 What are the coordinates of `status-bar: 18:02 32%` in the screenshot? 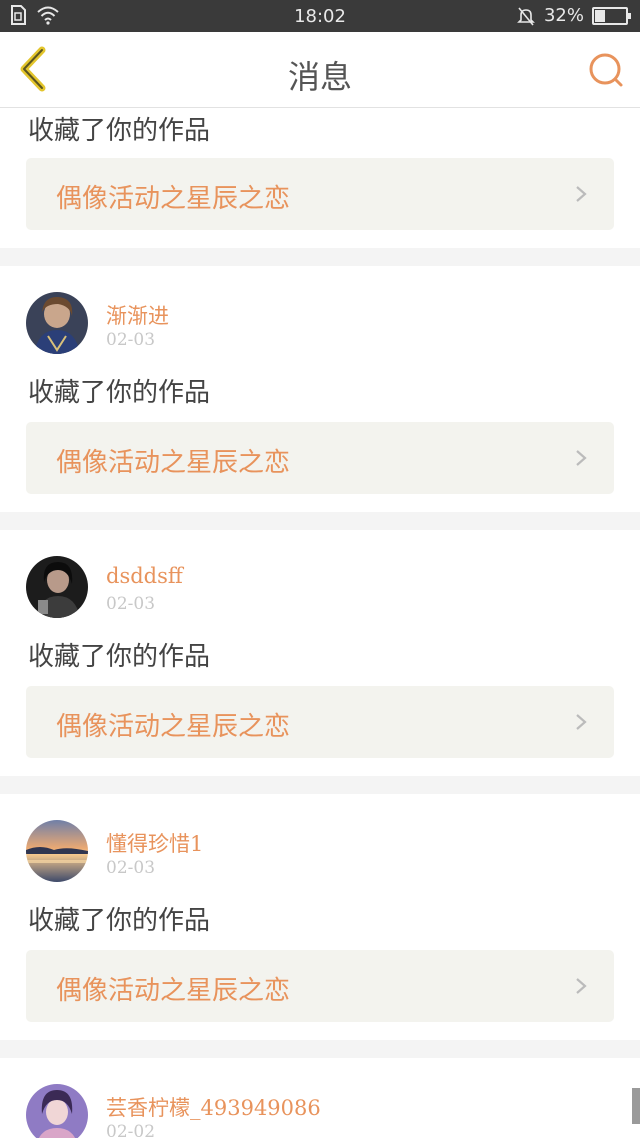 It's located at (320, 16).